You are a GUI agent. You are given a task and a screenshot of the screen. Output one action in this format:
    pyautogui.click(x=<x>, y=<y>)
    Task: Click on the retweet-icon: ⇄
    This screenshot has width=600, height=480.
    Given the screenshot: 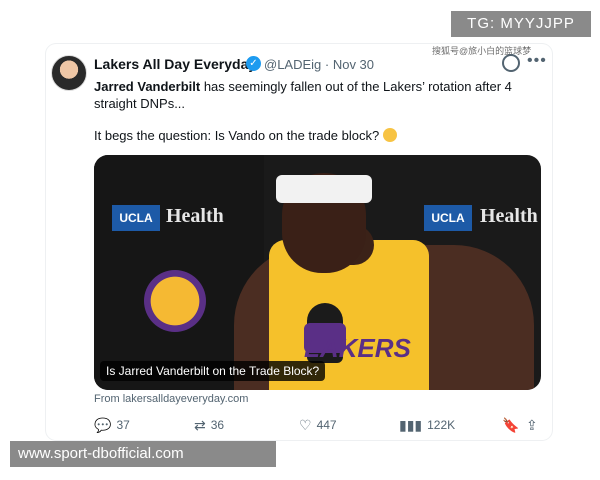 What is the action you would take?
    pyautogui.click(x=200, y=425)
    